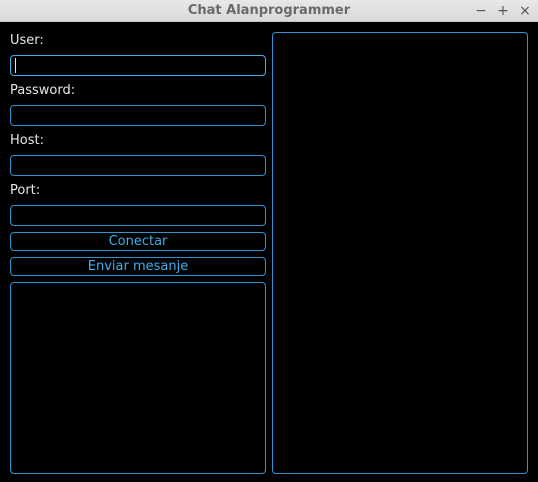  I want to click on user-label: User:, so click(27, 40).